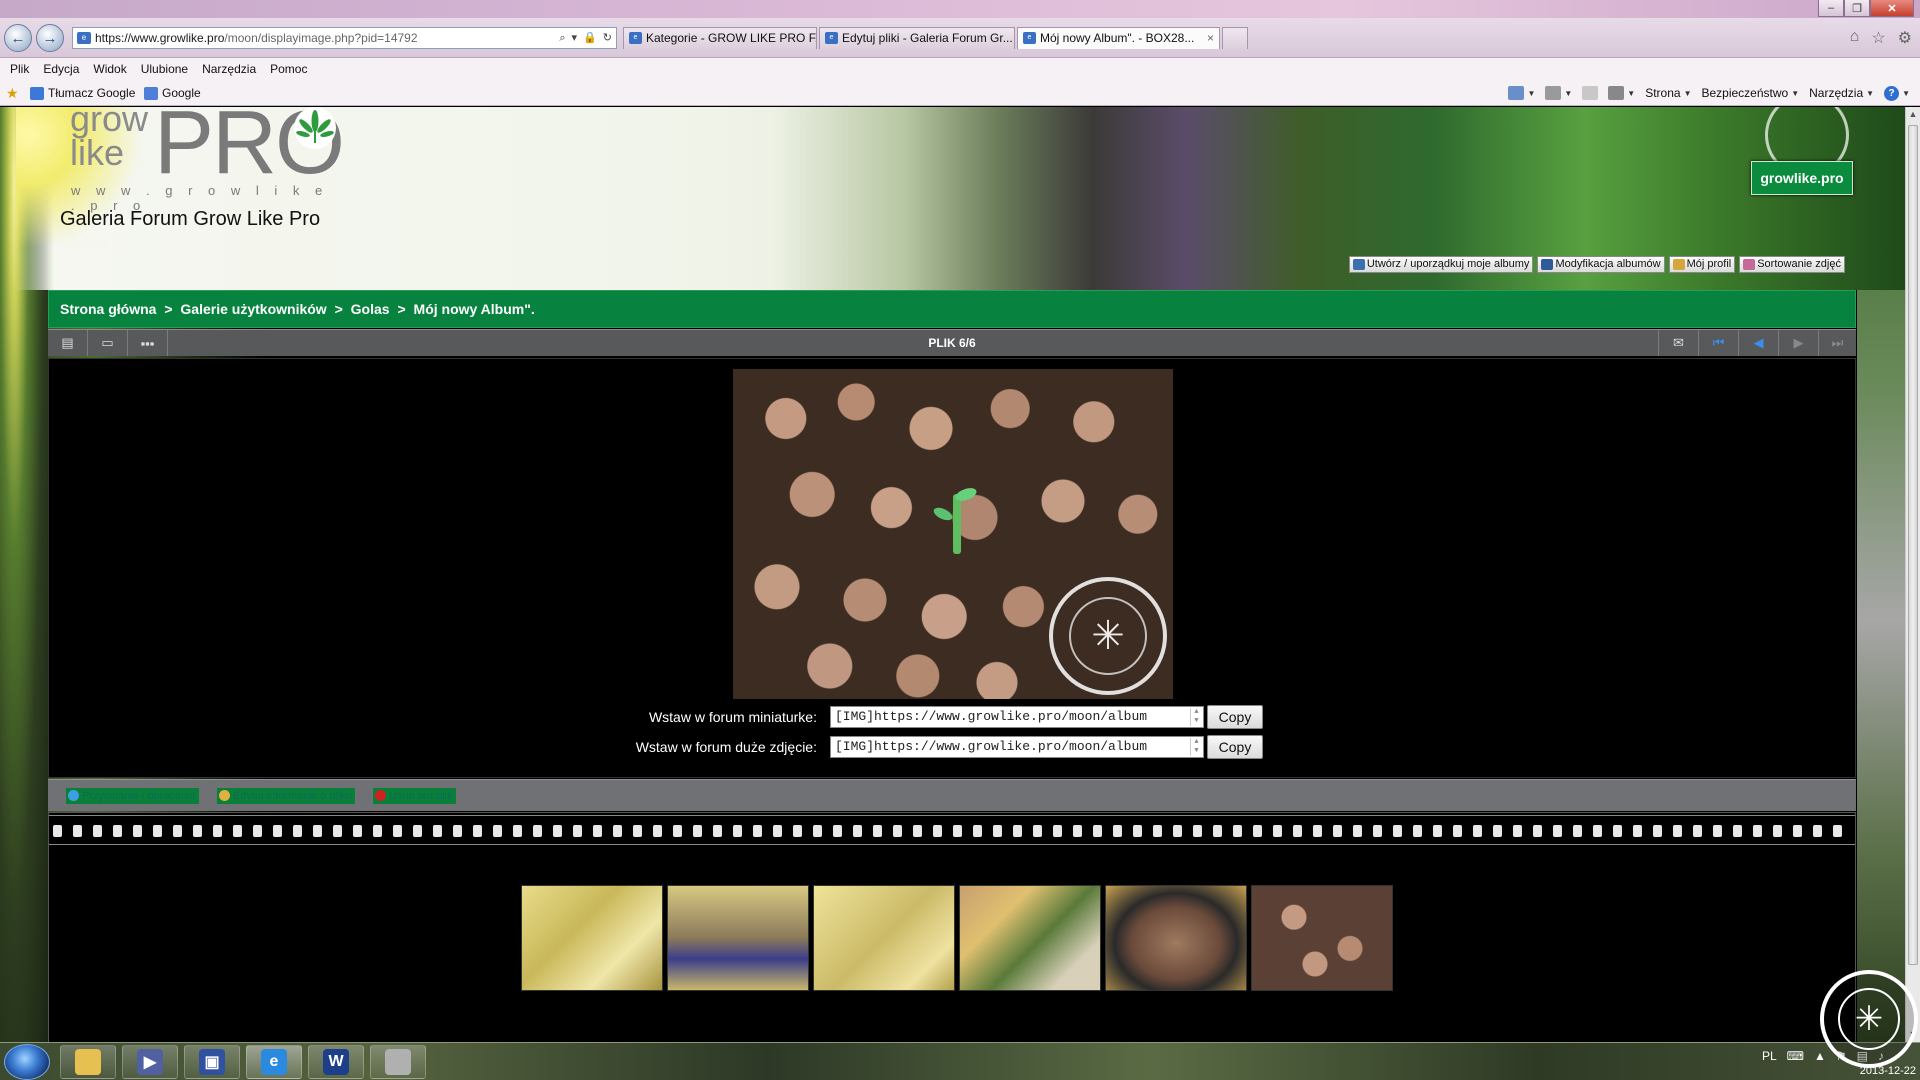 Image resolution: width=1920 pixels, height=1080 pixels. What do you see at coordinates (108, 309) in the screenshot?
I see `breadcrumb-home: Strona główna` at bounding box center [108, 309].